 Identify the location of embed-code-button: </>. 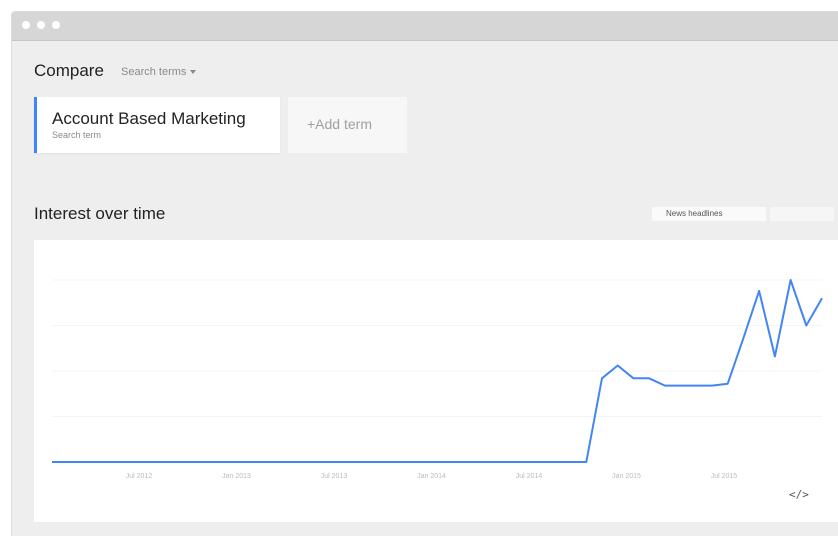
(799, 494).